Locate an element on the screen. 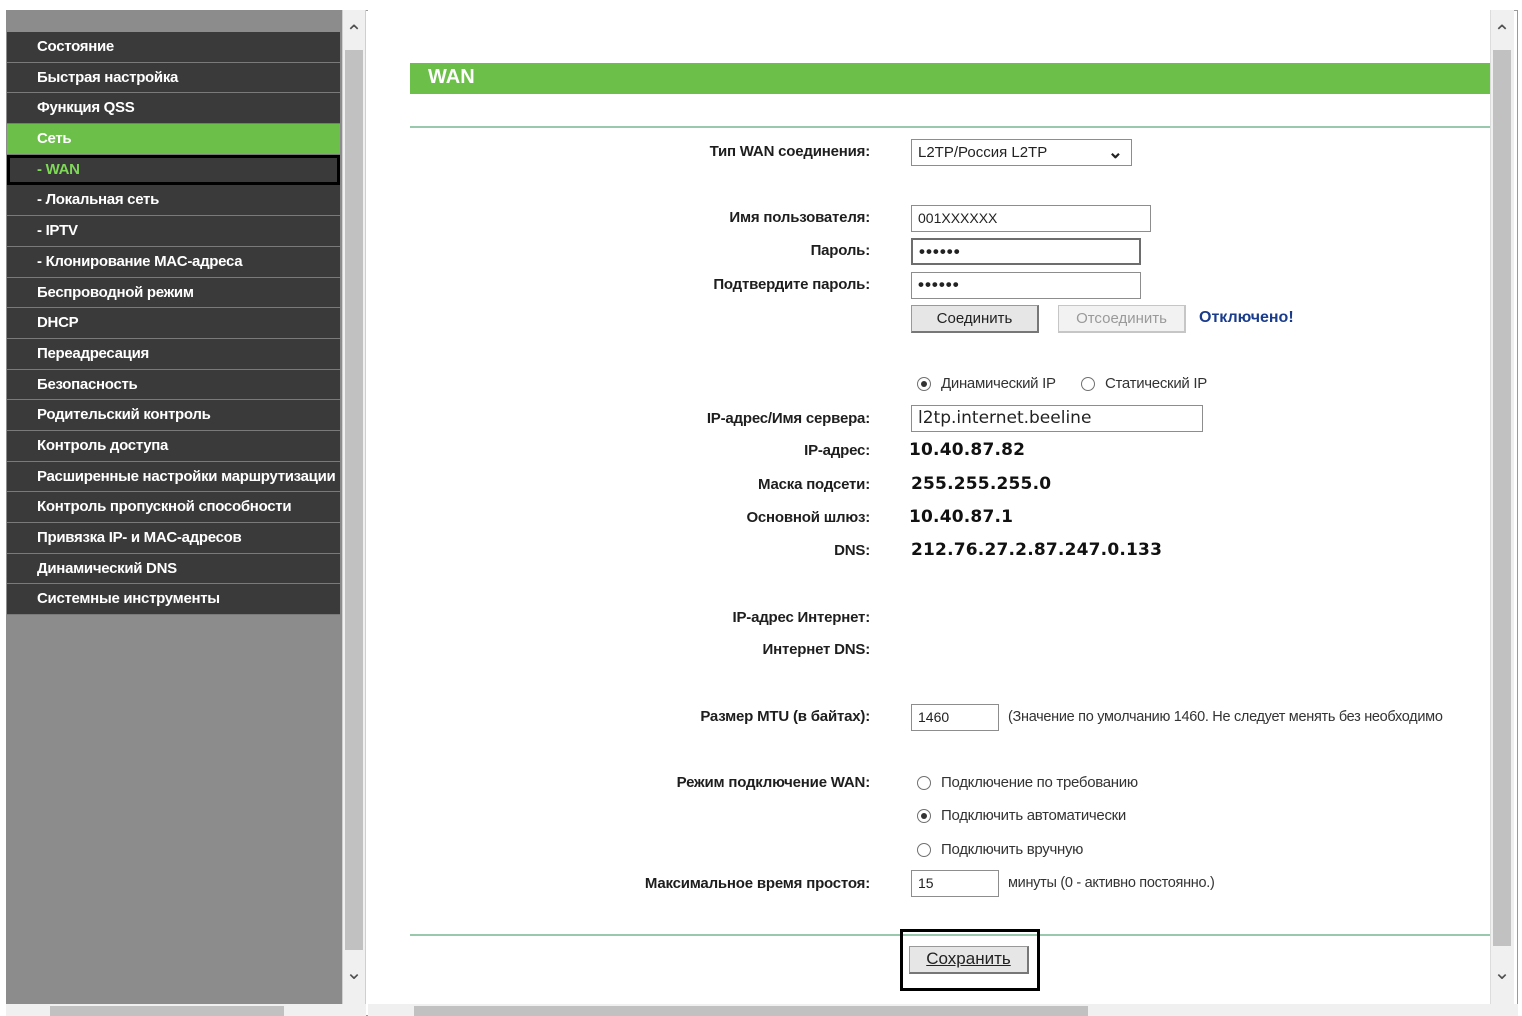 This screenshot has height=1016, width=1522. wan-type-label: Тип WAN соединения: is located at coordinates (790, 151).